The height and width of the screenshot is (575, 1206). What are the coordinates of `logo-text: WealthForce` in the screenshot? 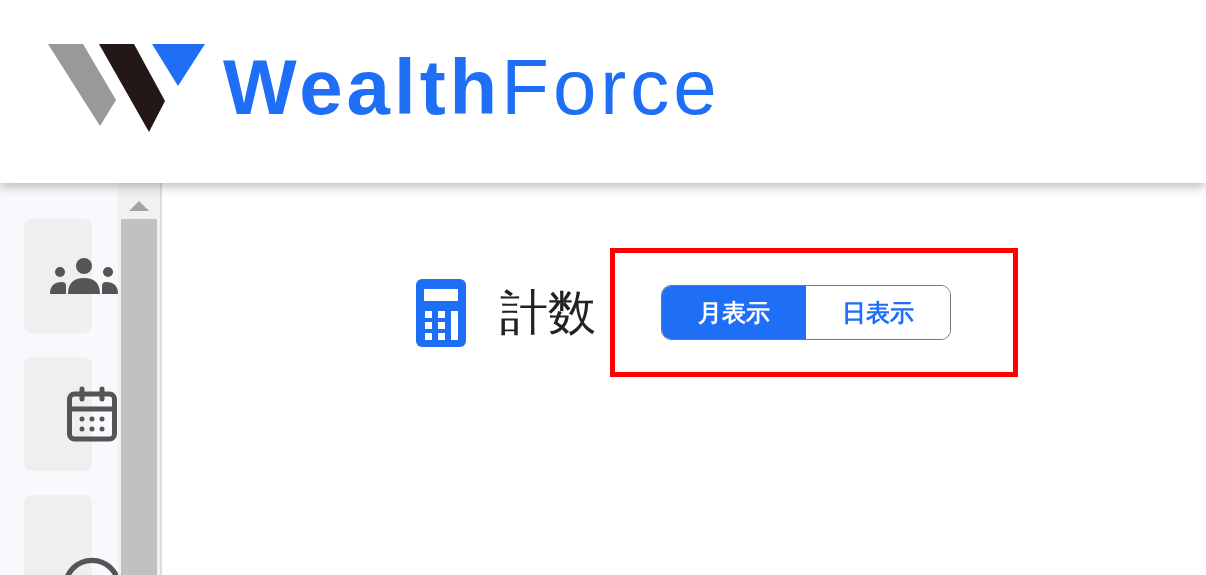 It's located at (472, 87).